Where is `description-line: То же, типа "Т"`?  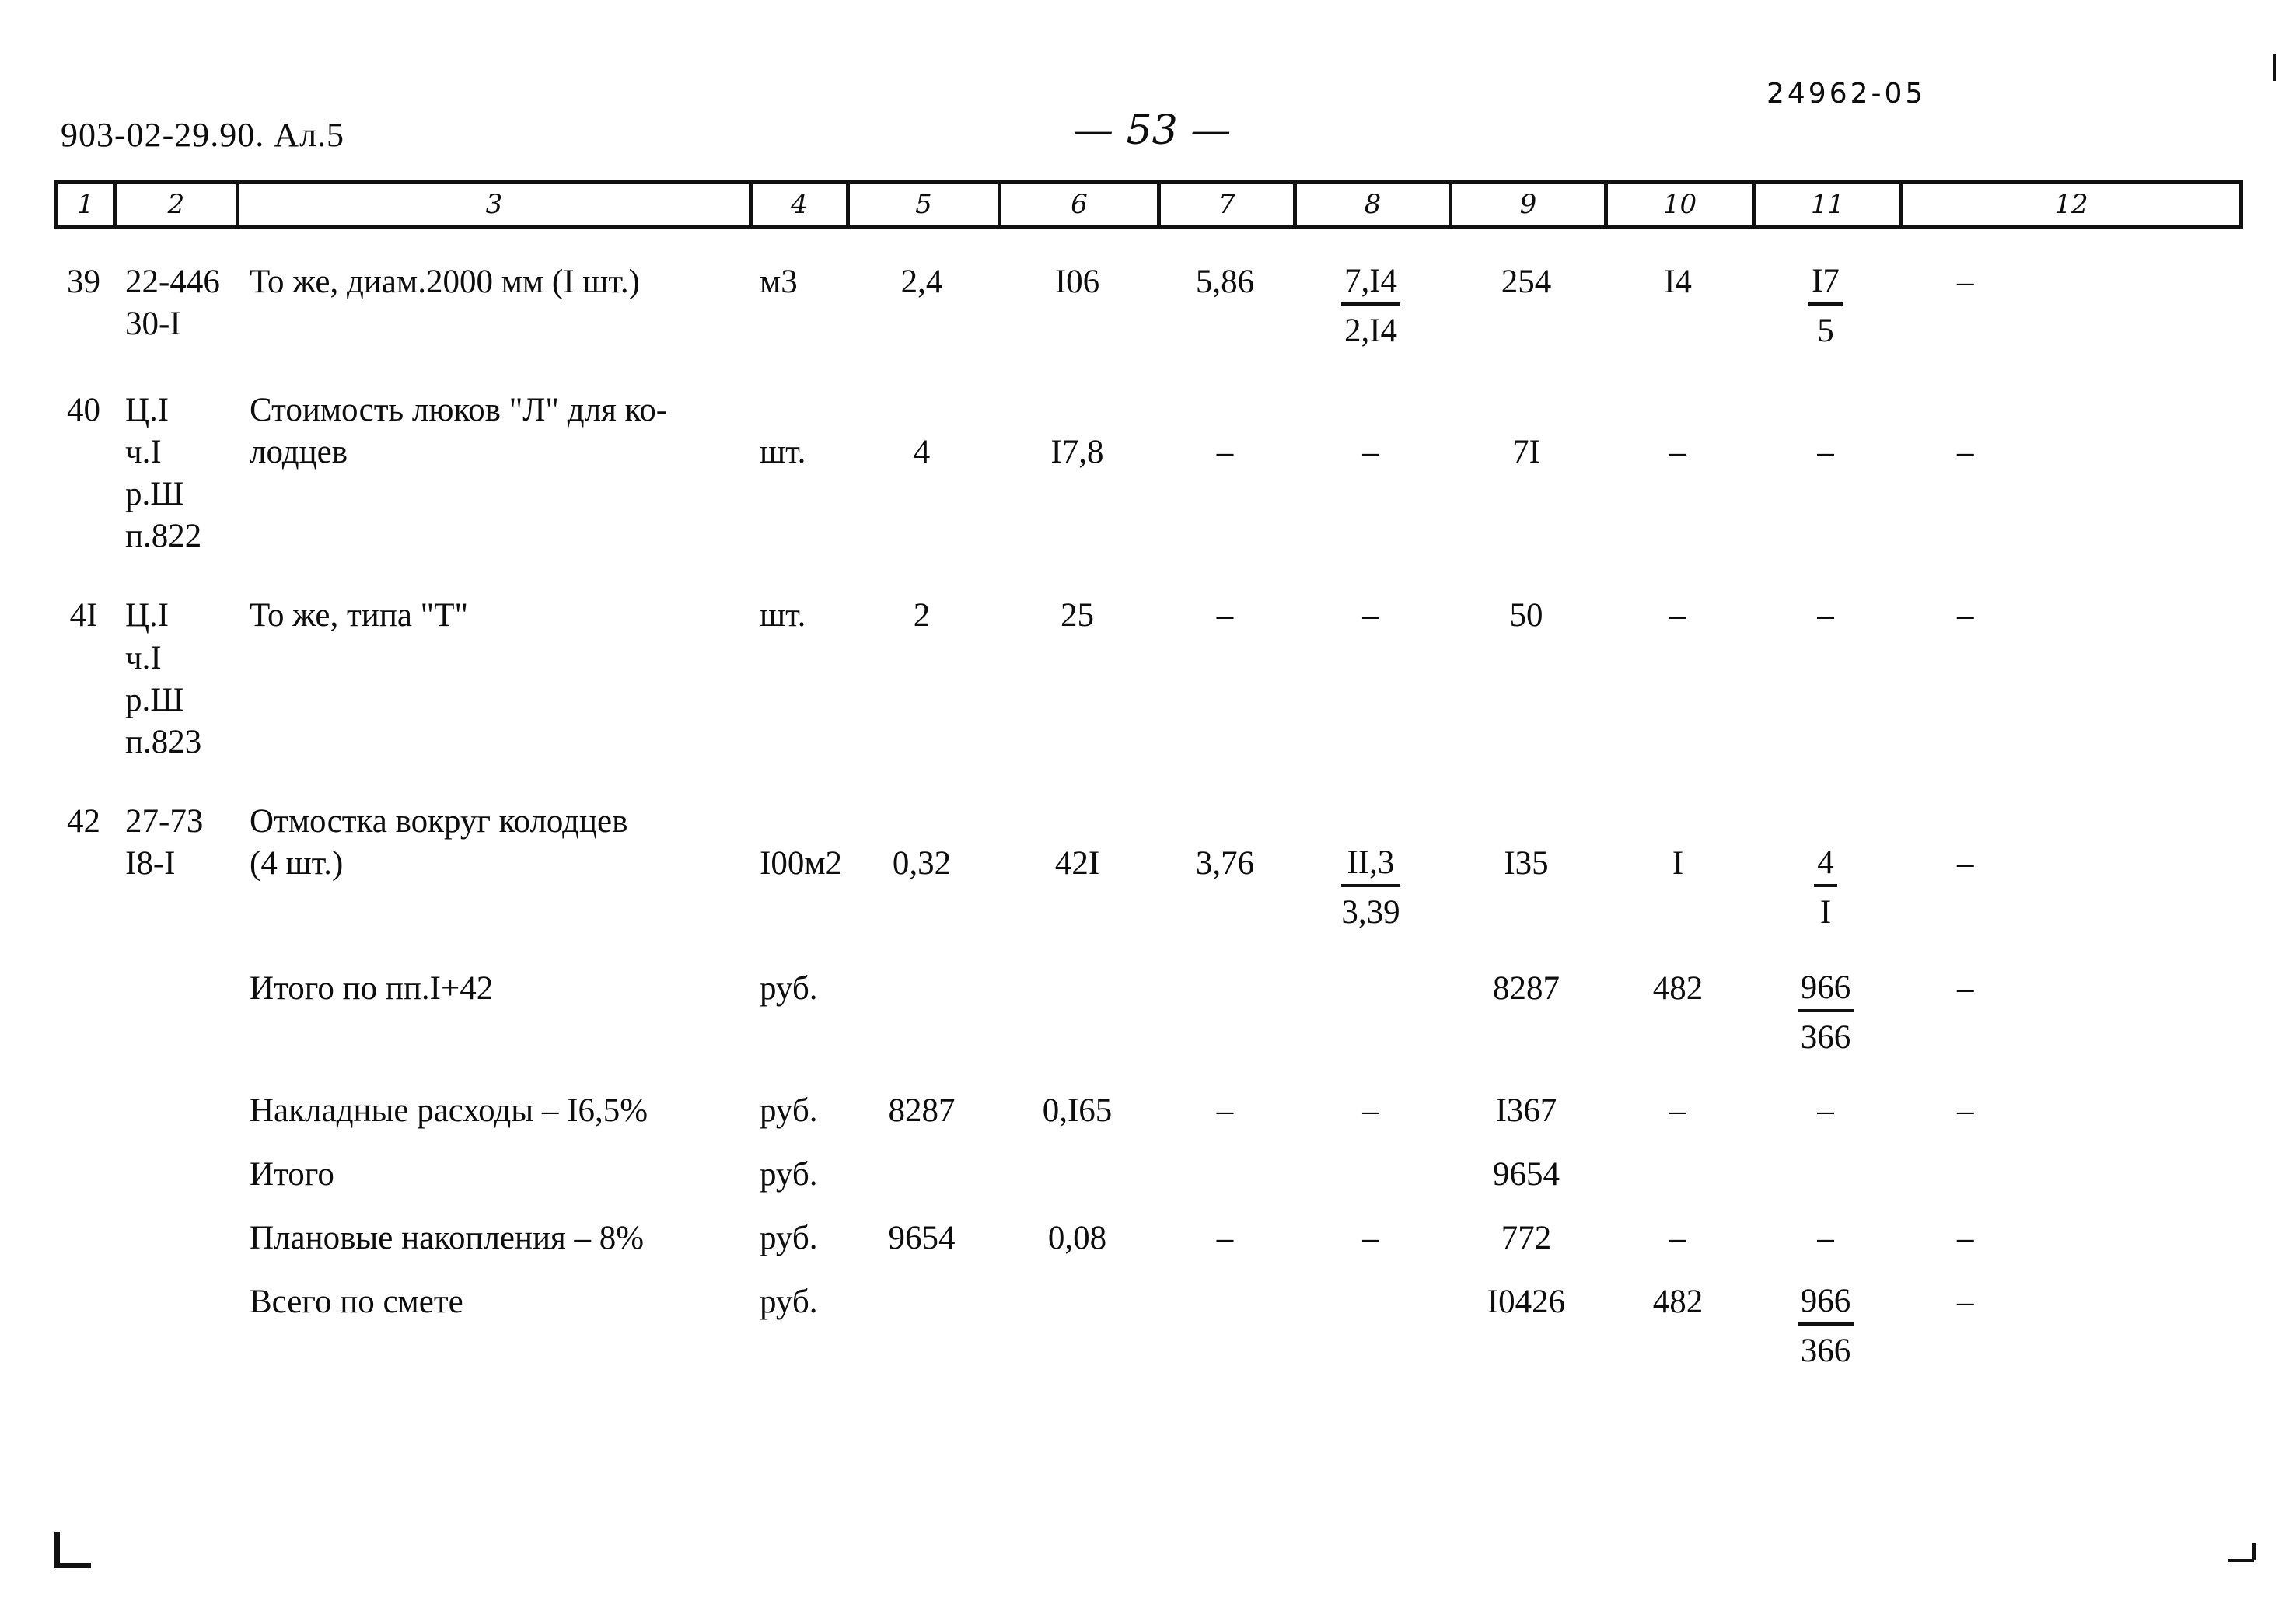 description-line: То же, типа "Т" is located at coordinates (359, 615).